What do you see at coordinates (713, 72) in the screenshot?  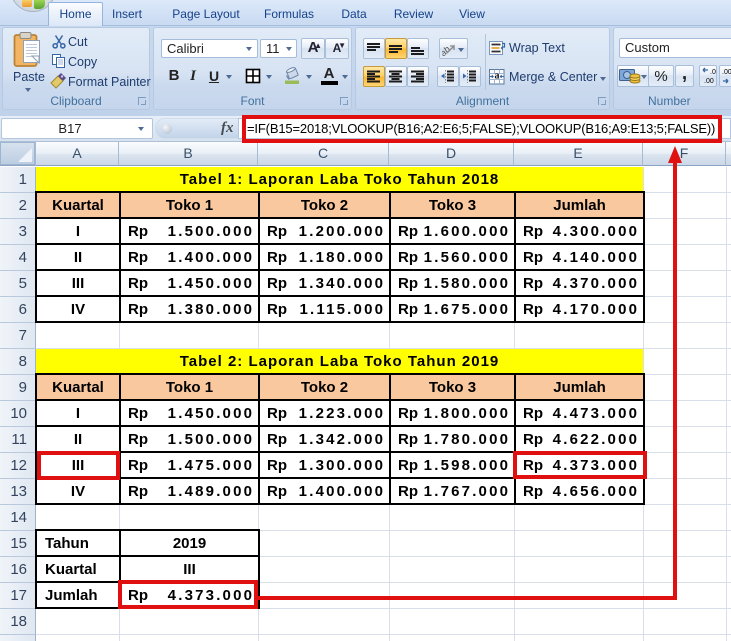 I see `svg-text: .0` at bounding box center [713, 72].